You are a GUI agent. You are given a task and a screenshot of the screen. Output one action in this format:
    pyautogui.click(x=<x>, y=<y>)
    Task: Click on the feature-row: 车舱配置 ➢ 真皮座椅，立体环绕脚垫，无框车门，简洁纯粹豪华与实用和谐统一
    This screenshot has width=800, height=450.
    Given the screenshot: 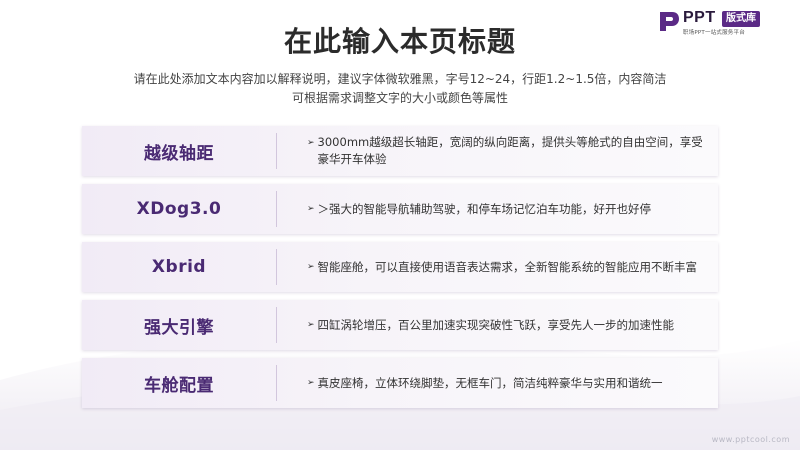 What is the action you would take?
    pyautogui.click(x=400, y=383)
    